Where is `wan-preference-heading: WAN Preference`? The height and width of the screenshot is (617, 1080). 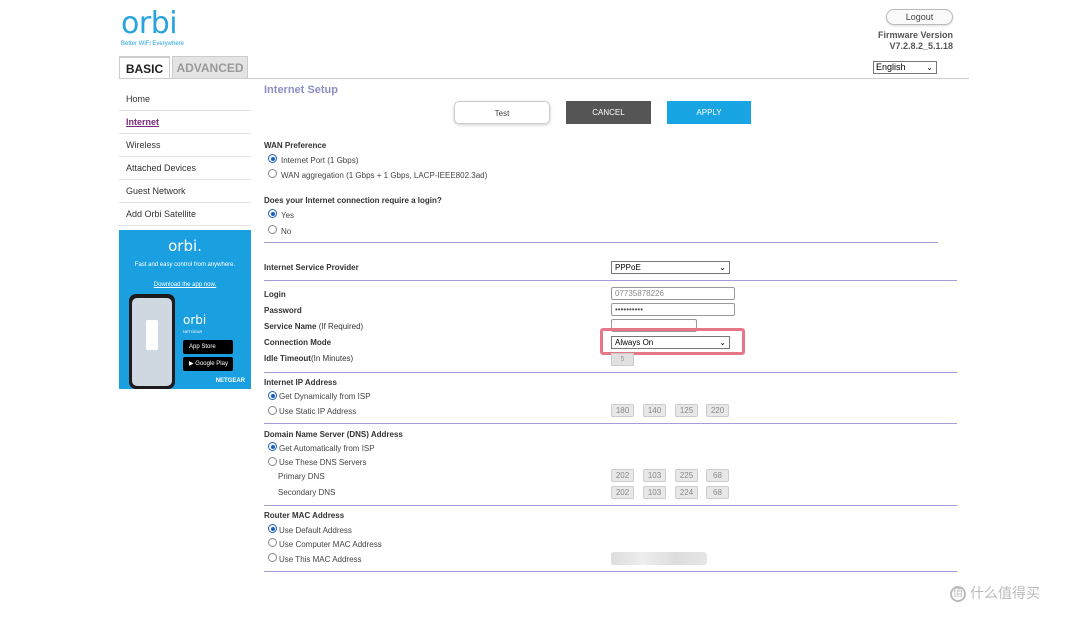 wan-preference-heading: WAN Preference is located at coordinates (295, 145).